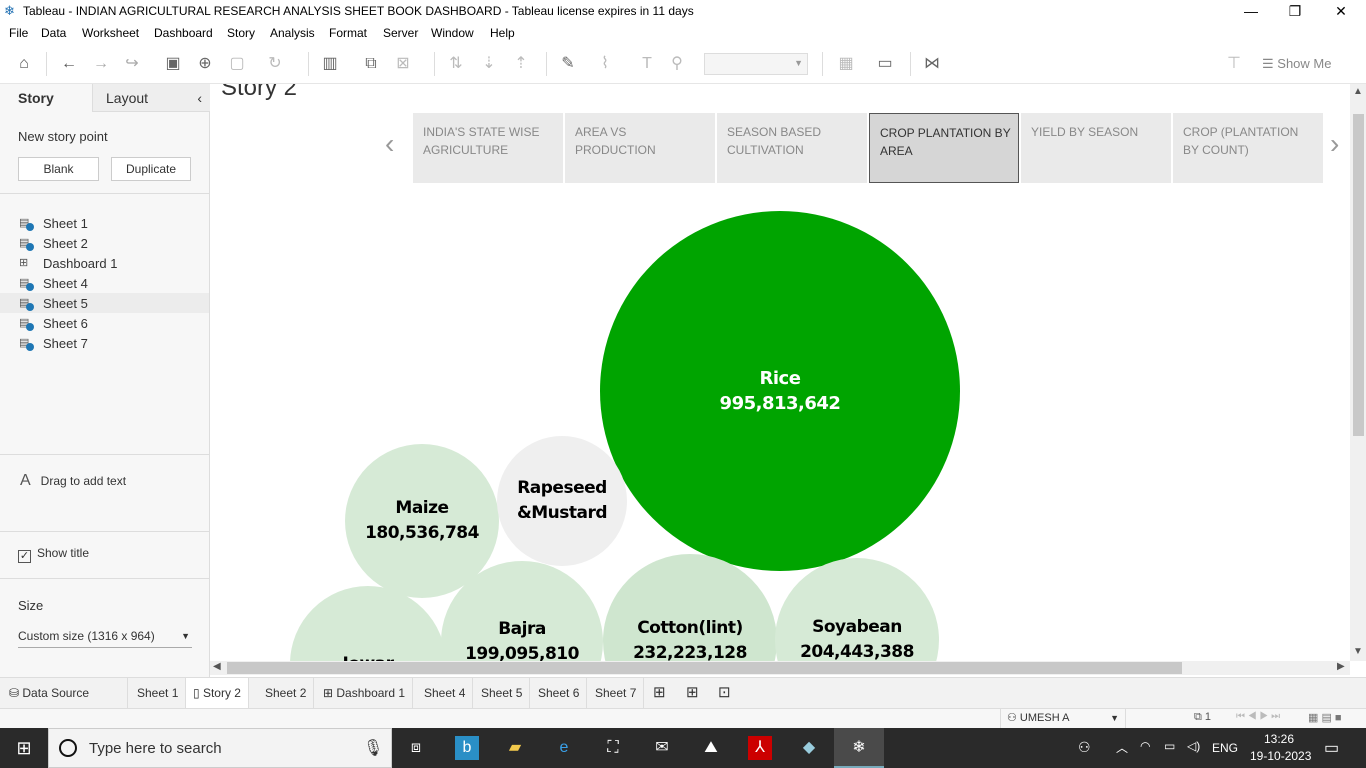 This screenshot has width=1366, height=768. Describe the element at coordinates (24, 748) in the screenshot. I see `windows-start-icon: ⊞` at that location.